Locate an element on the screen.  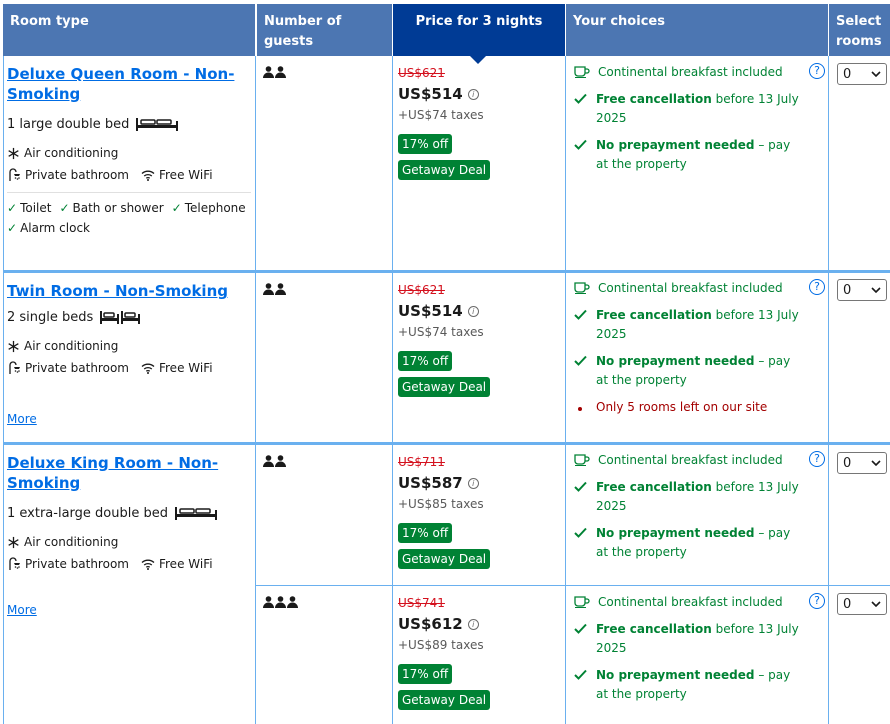
original-price: US$741 is located at coordinates (421, 603).